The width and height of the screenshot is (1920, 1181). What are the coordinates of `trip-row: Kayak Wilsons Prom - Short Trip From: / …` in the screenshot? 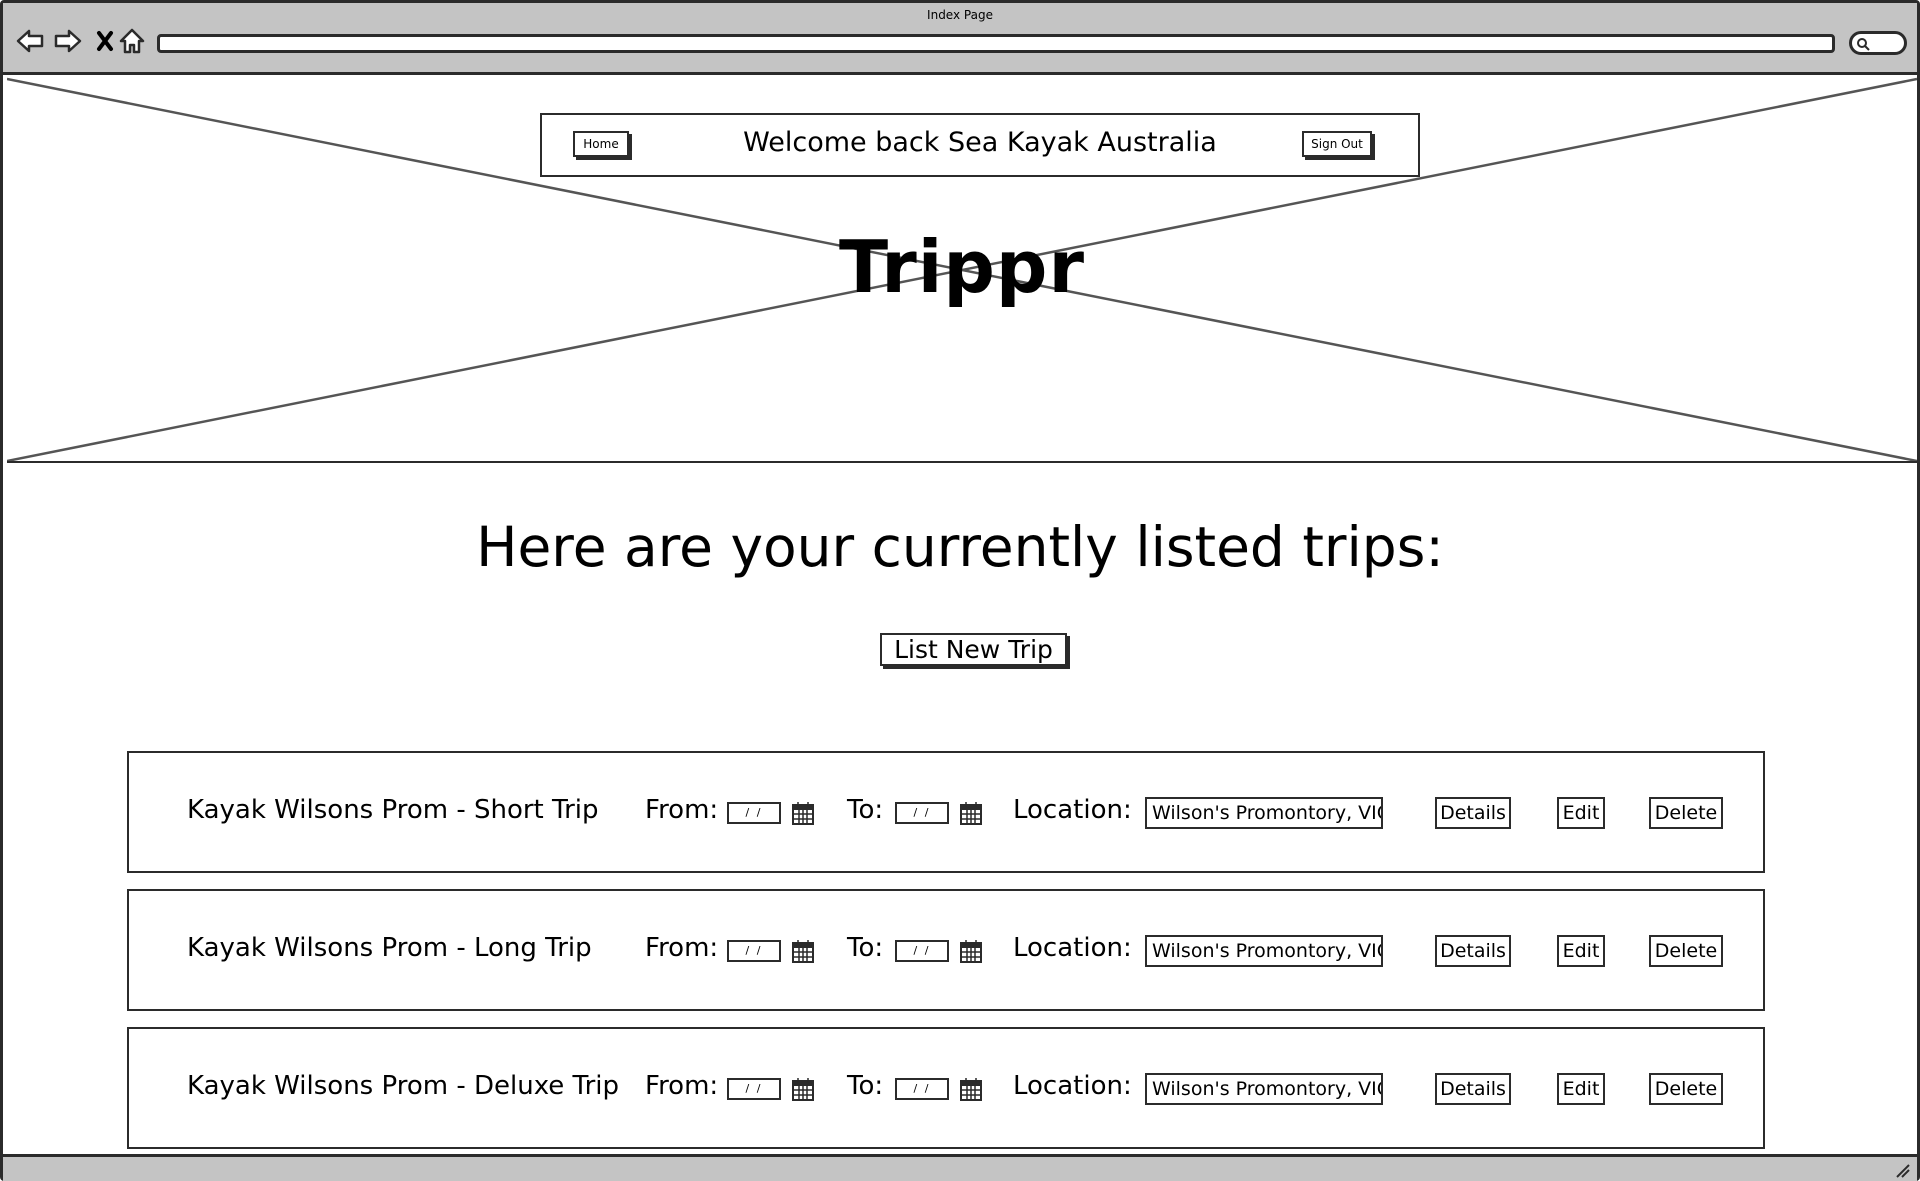 It's located at (946, 812).